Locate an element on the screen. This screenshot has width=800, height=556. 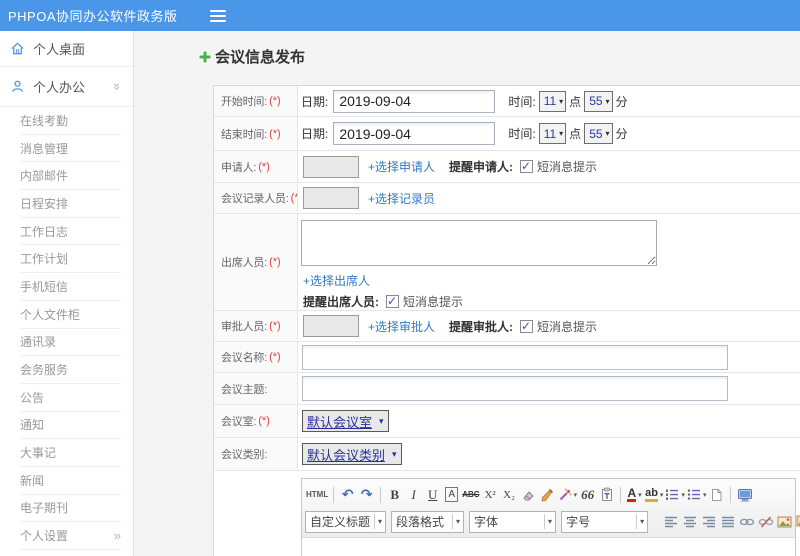
sidebar-item-announcement: 公告 is located at coordinates (70, 398).